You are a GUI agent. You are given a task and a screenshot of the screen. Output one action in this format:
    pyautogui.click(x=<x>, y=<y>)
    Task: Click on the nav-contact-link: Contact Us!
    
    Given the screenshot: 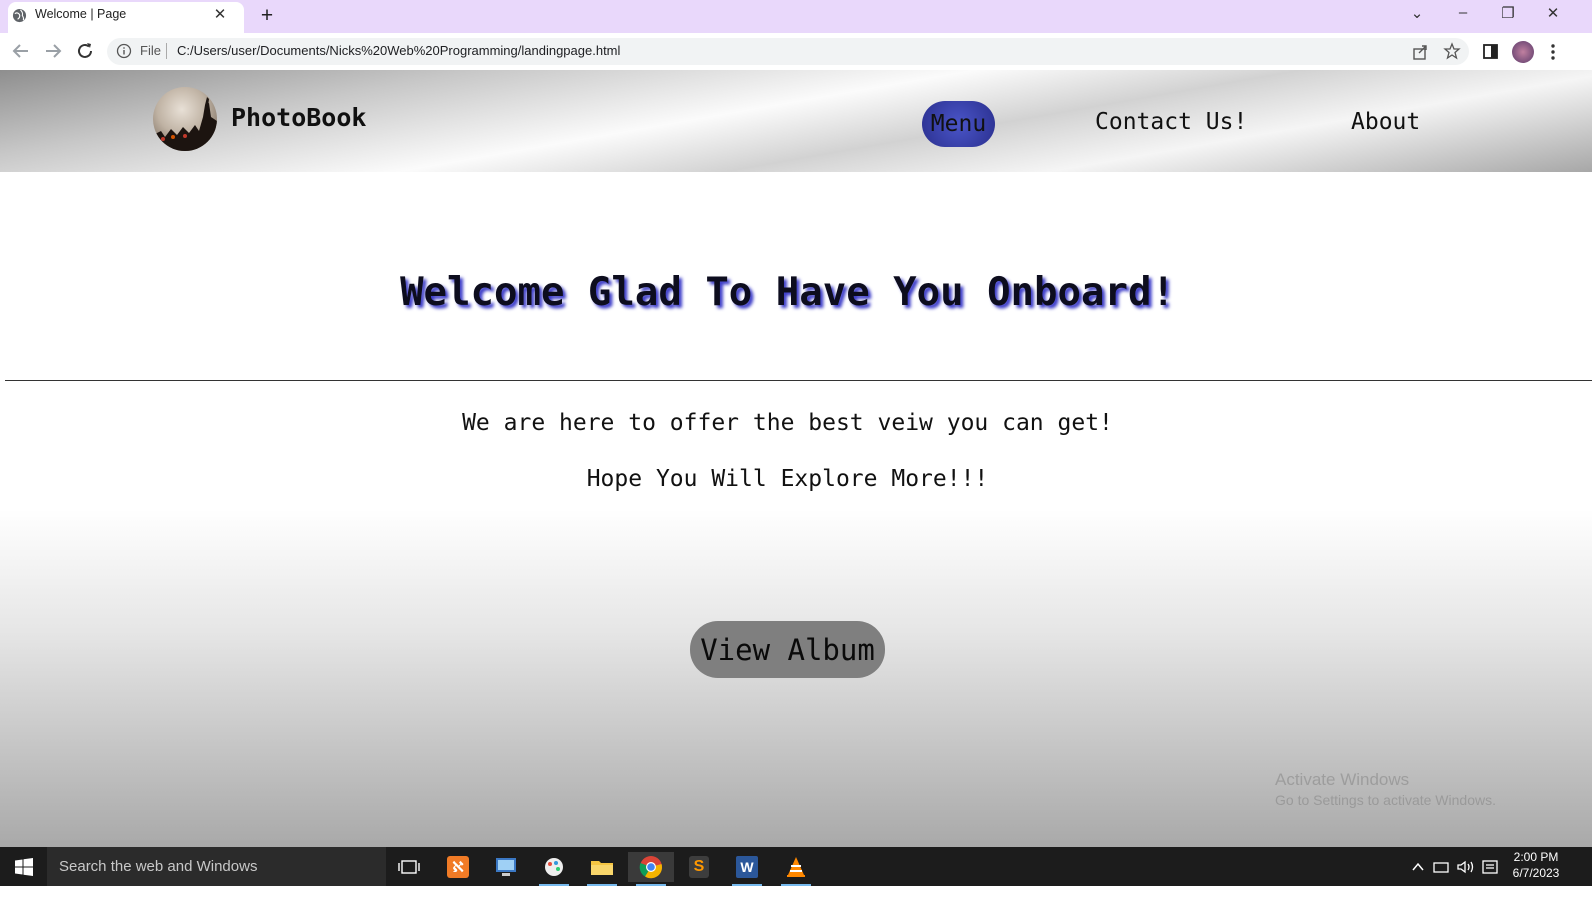 What is the action you would take?
    pyautogui.click(x=1171, y=122)
    